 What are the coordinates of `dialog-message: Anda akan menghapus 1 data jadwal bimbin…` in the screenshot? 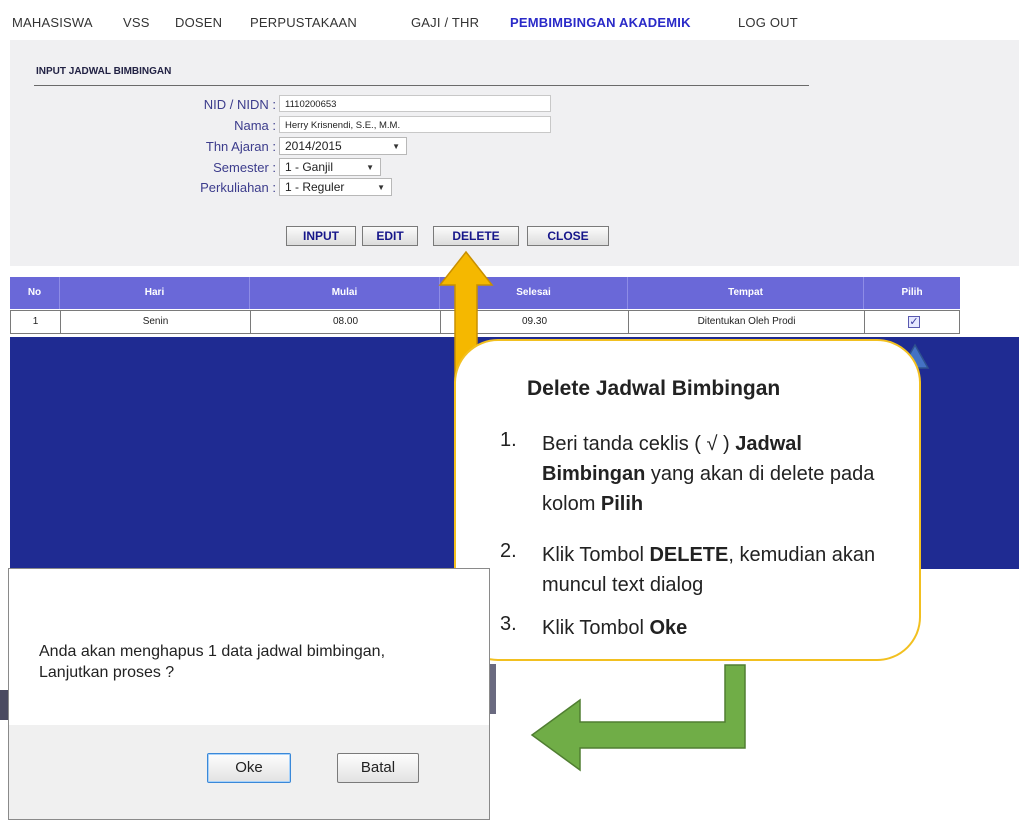 It's located at (212, 662).